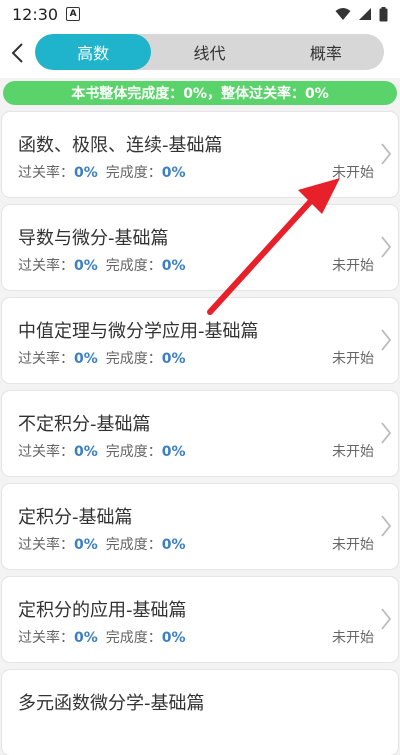 The height and width of the screenshot is (755, 400). What do you see at coordinates (138, 331) in the screenshot?
I see `chapter-title: 中值定理与微分学应用-基础篇` at bounding box center [138, 331].